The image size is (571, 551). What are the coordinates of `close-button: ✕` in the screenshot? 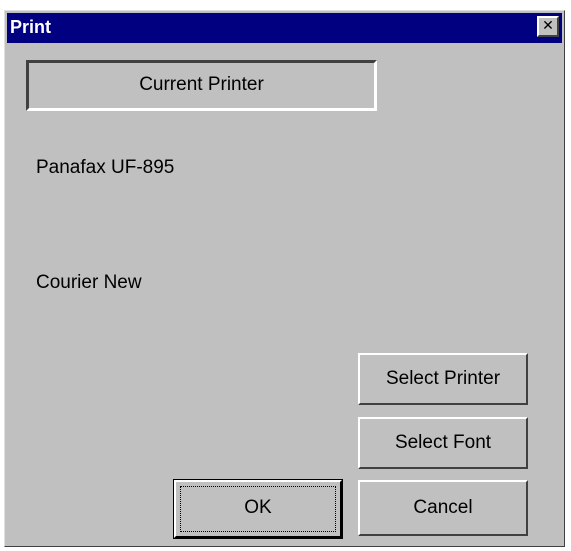 It's located at (548, 26).